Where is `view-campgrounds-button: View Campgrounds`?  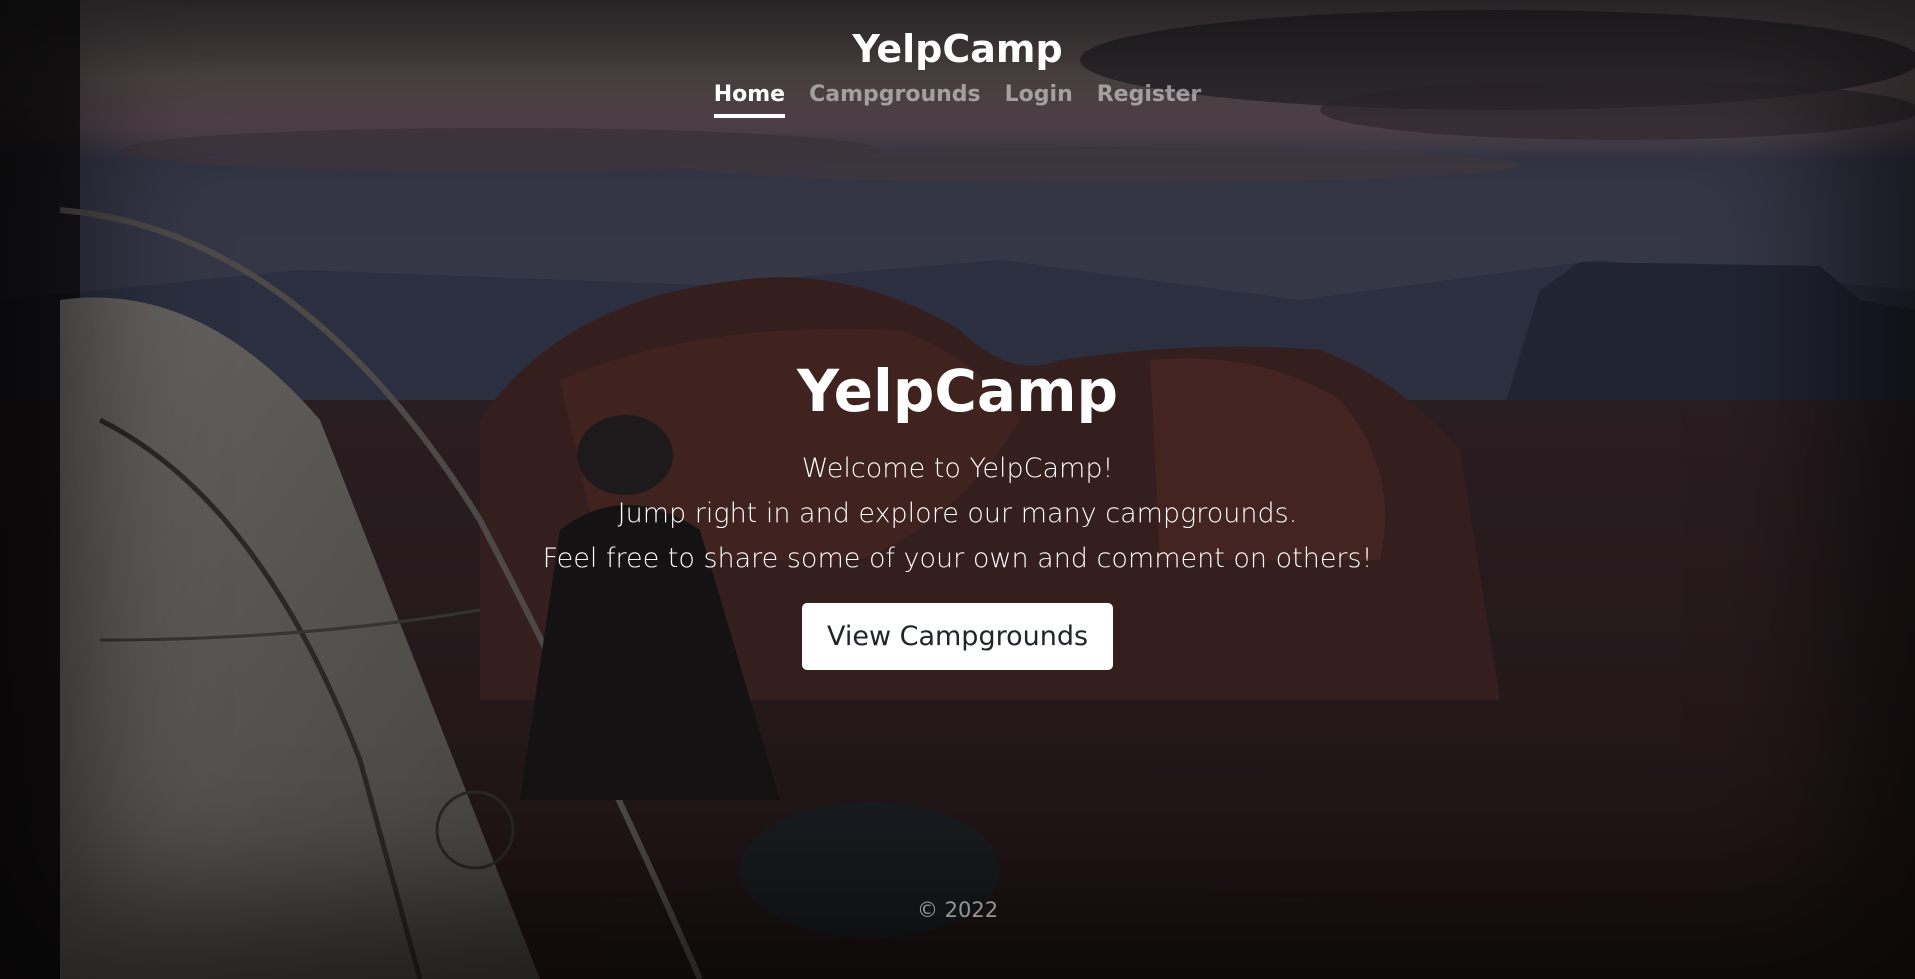 view-campgrounds-button: View Campgrounds is located at coordinates (957, 636).